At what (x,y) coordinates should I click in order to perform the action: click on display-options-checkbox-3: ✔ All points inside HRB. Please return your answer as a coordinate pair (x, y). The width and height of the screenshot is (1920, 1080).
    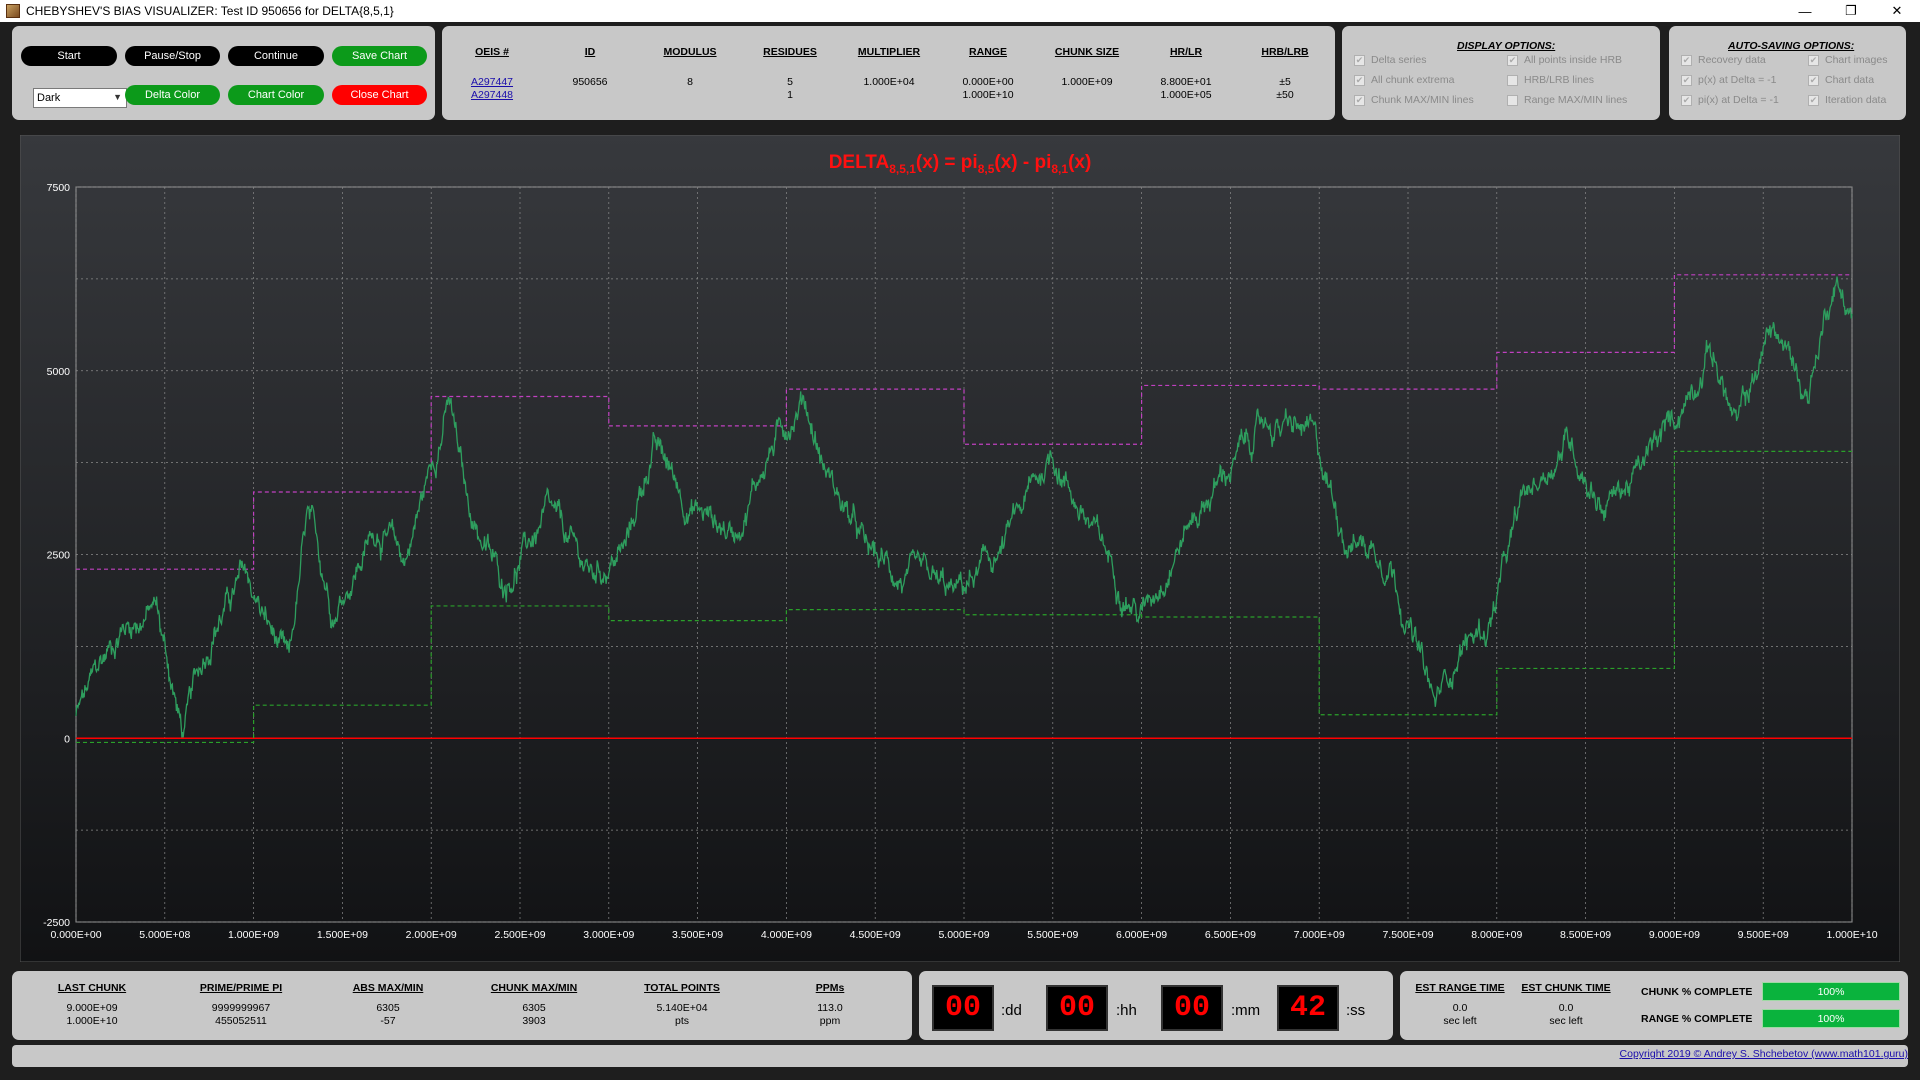
    Looking at the image, I should click on (1564, 60).